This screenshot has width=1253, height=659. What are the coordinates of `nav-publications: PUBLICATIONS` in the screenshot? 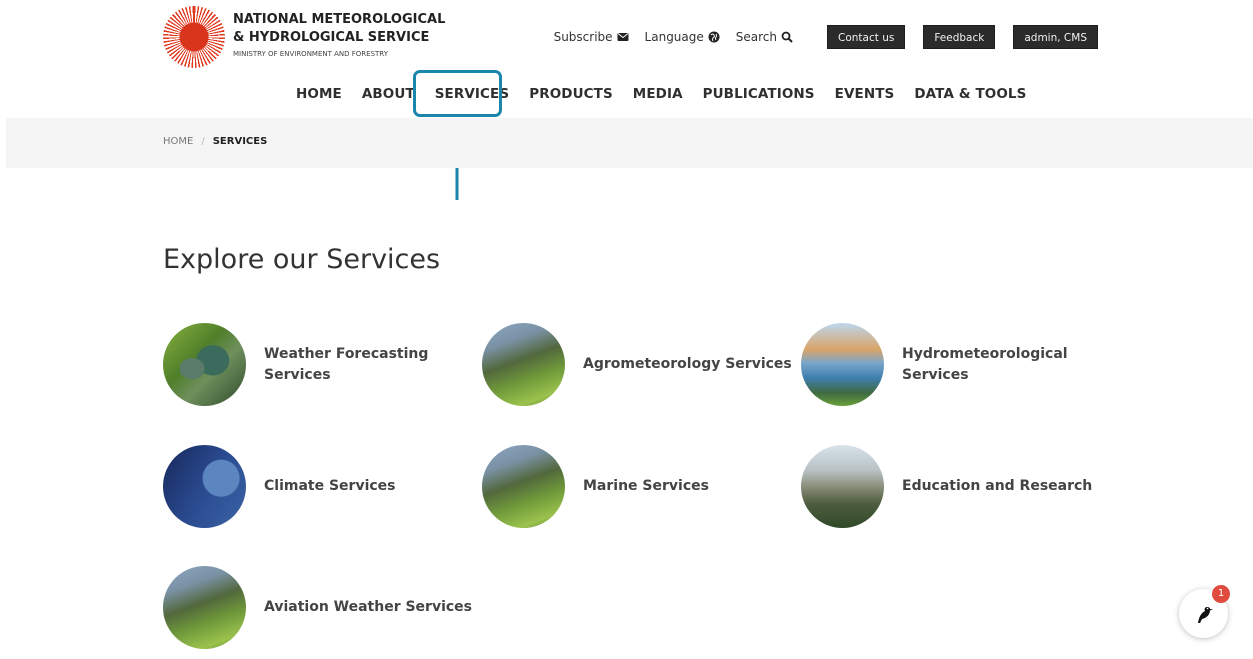 It's located at (759, 94).